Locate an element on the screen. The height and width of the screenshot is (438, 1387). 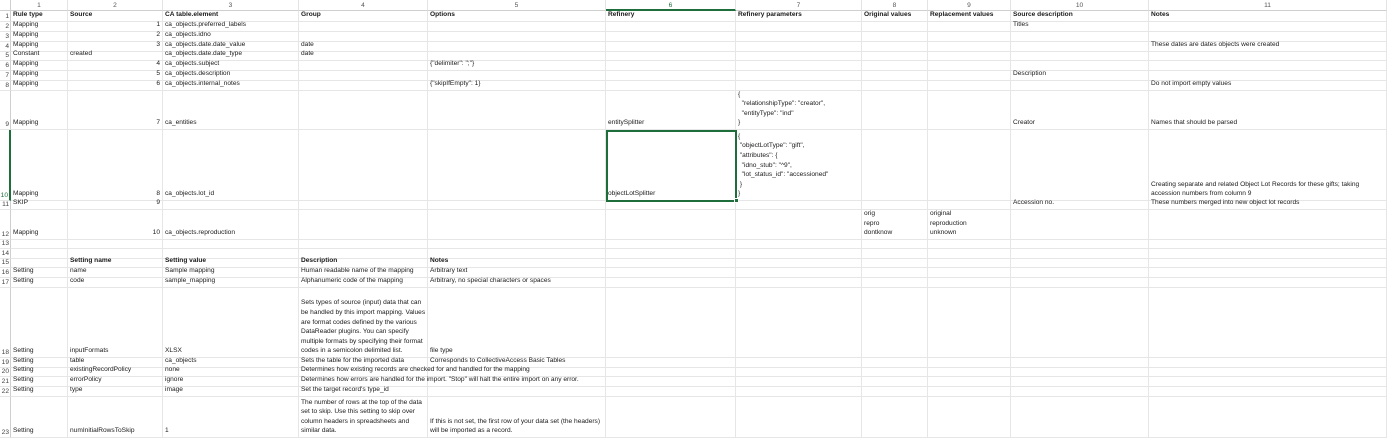
table-cell: SKIP is located at coordinates (39, 204).